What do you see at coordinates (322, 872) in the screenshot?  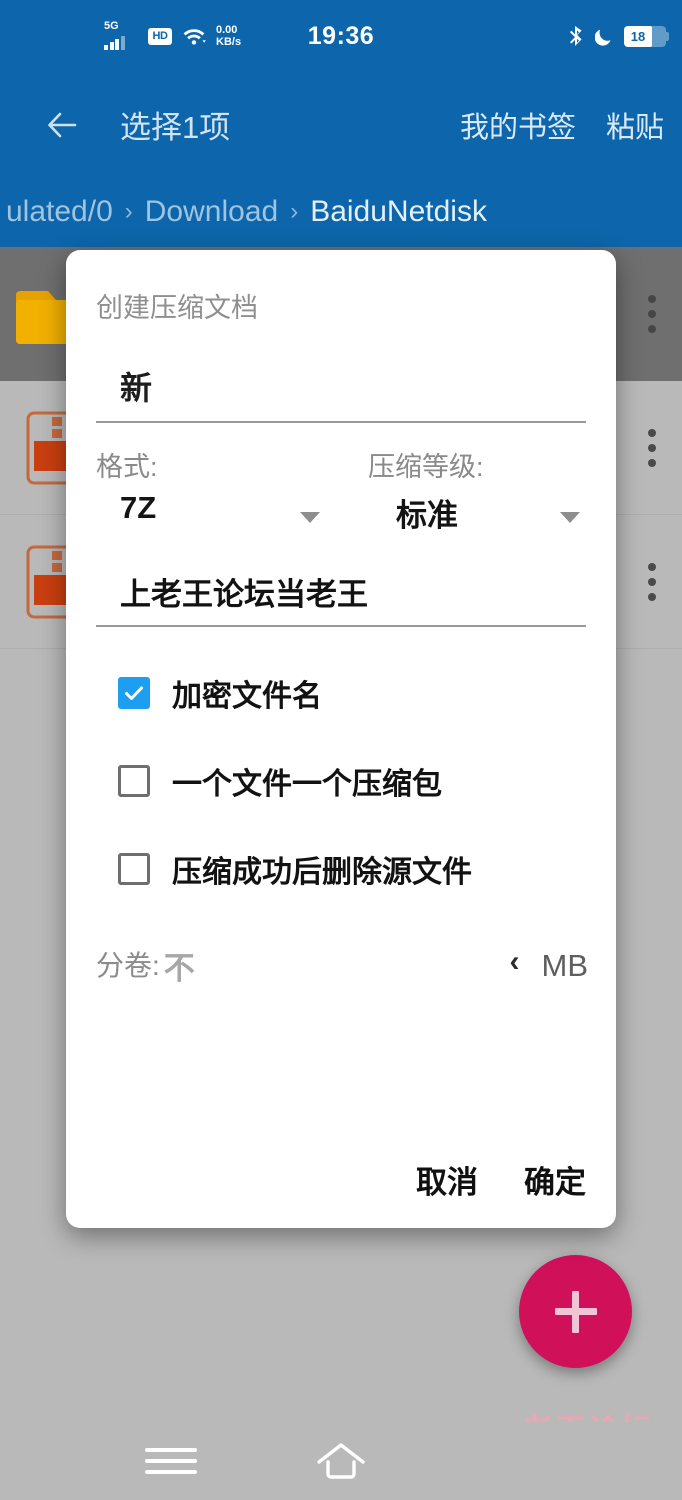 I see `checkbox-label: 压缩成功后删除源文件` at bounding box center [322, 872].